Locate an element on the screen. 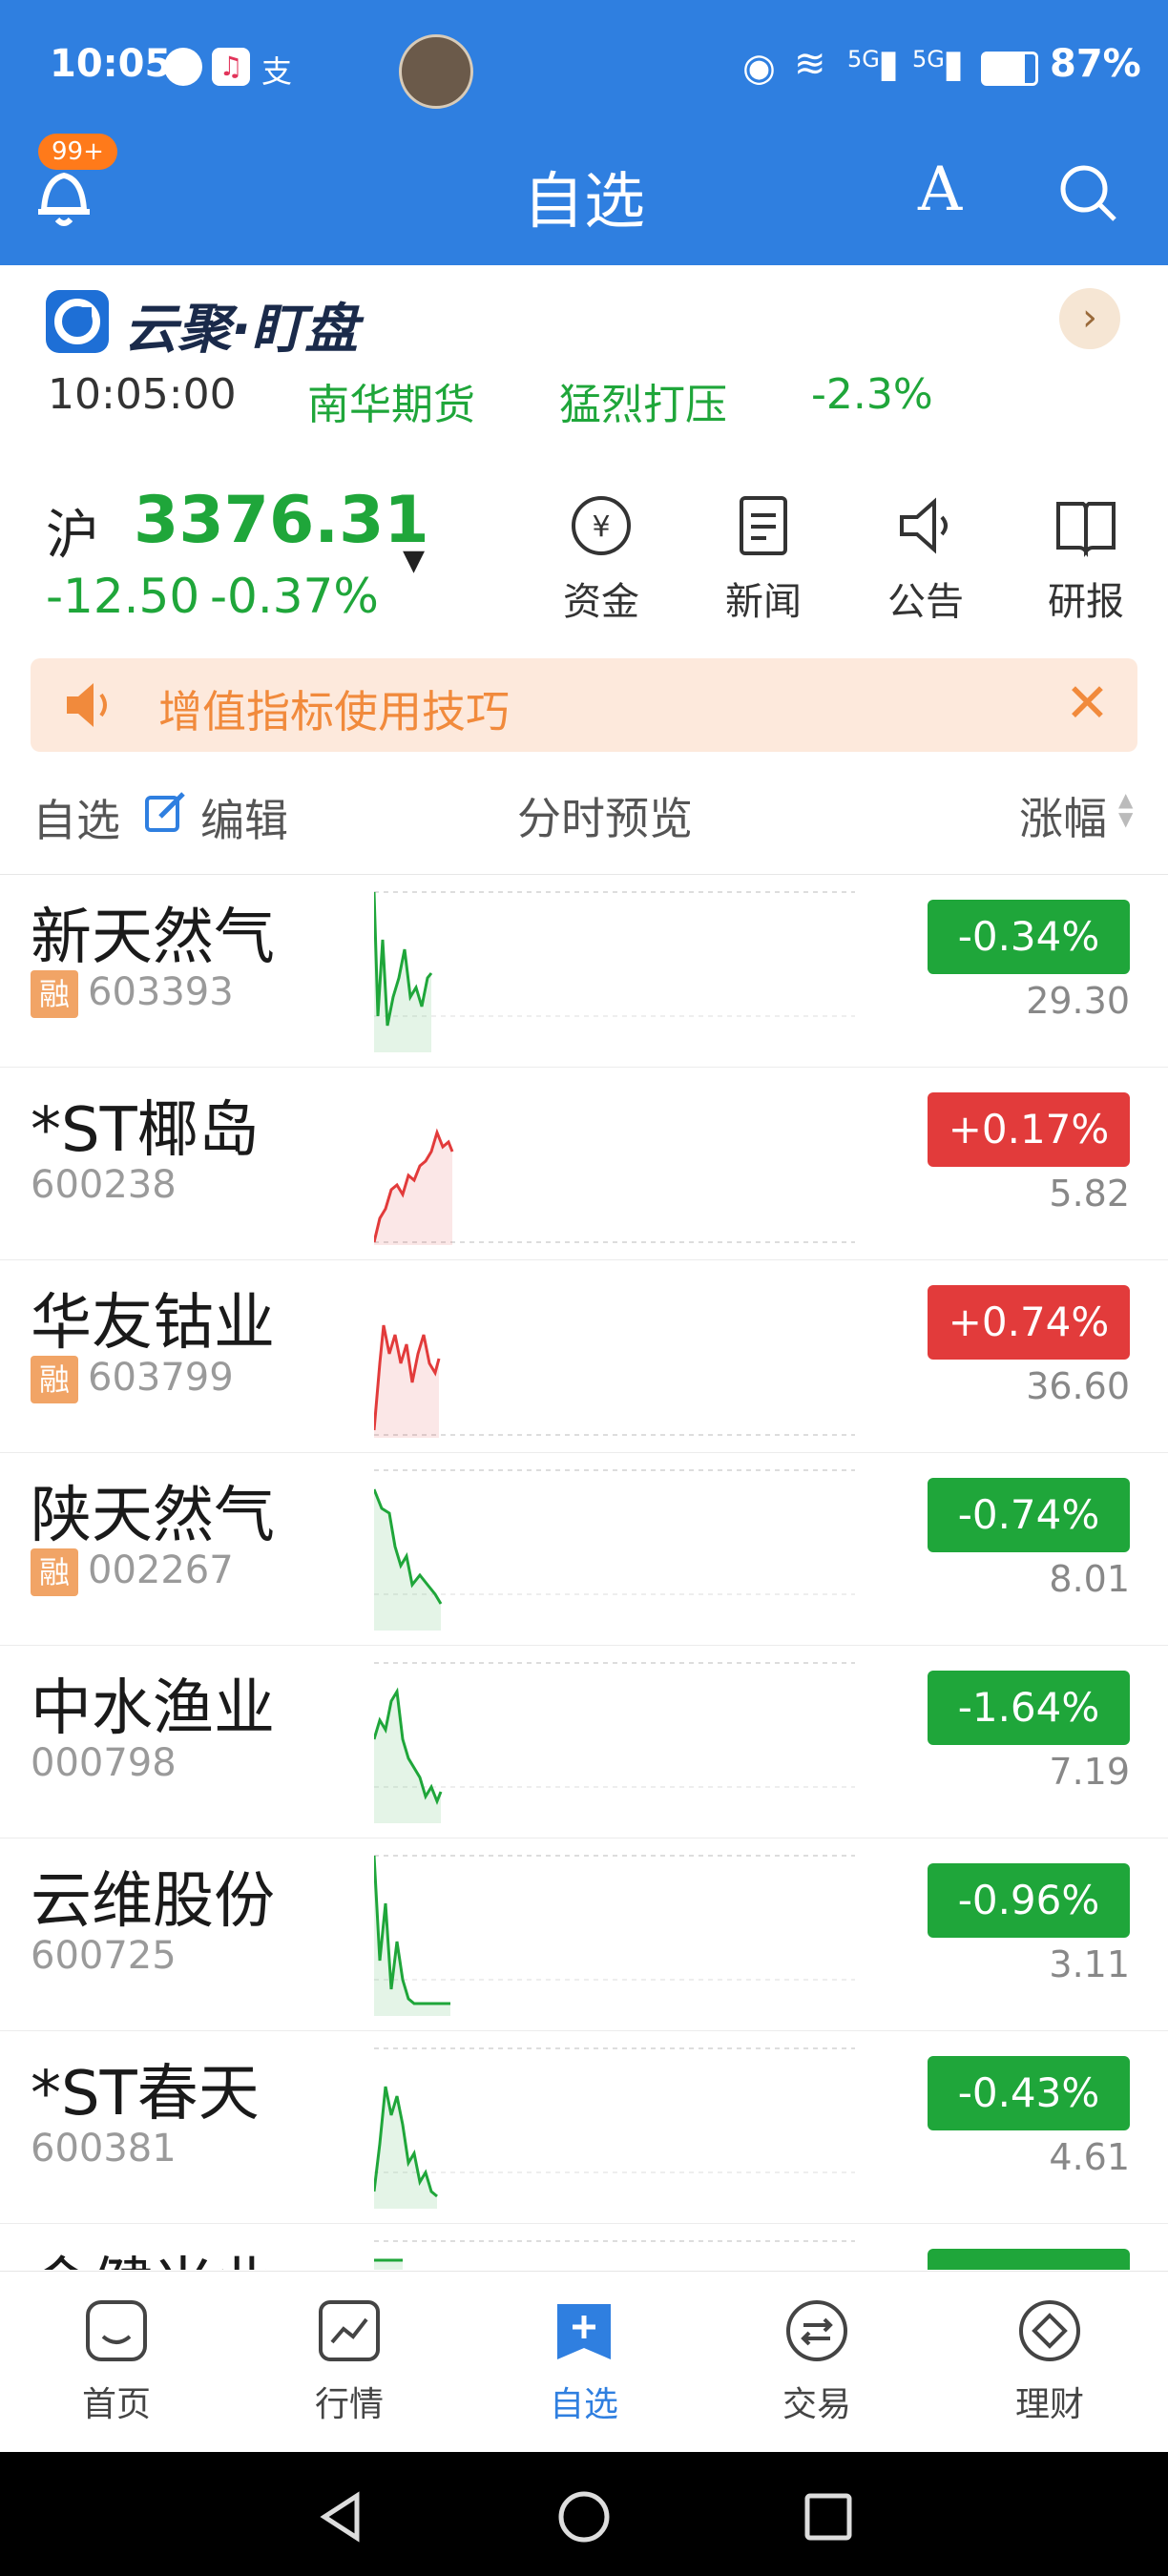 The height and width of the screenshot is (2576, 1168). stock-name: 中水渔业 is located at coordinates (153, 1708).